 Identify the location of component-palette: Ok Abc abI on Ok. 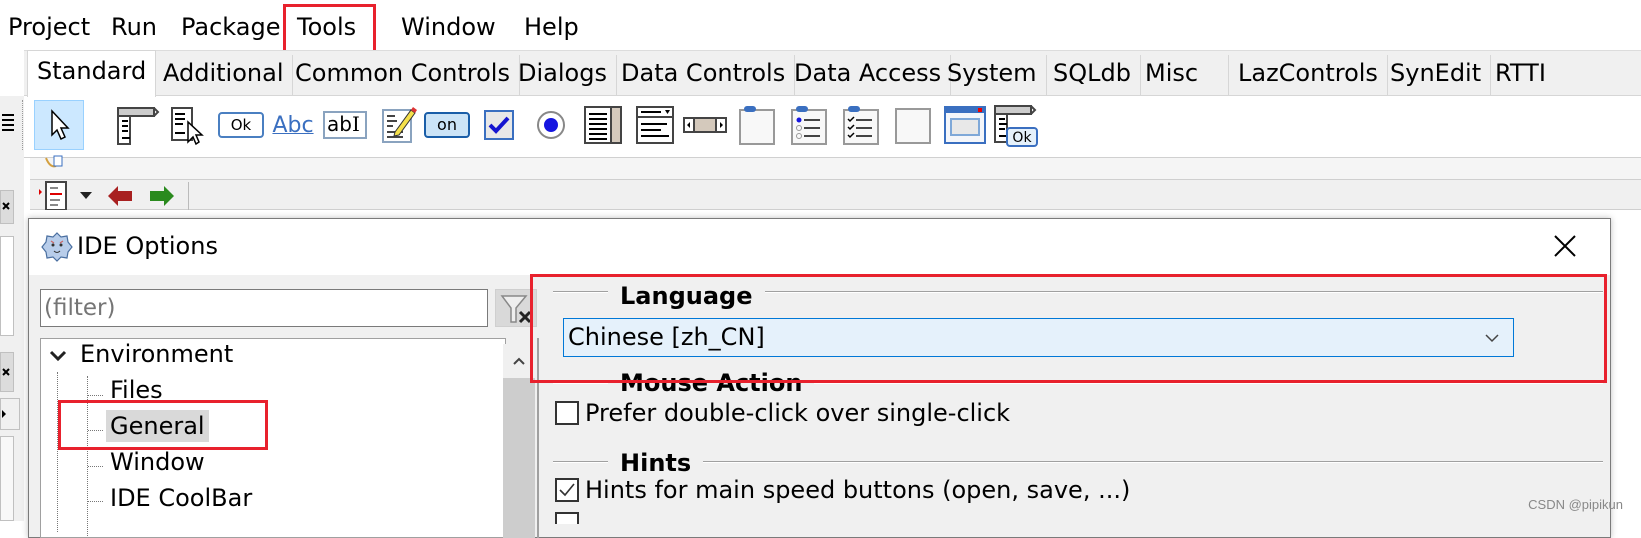
(832, 127).